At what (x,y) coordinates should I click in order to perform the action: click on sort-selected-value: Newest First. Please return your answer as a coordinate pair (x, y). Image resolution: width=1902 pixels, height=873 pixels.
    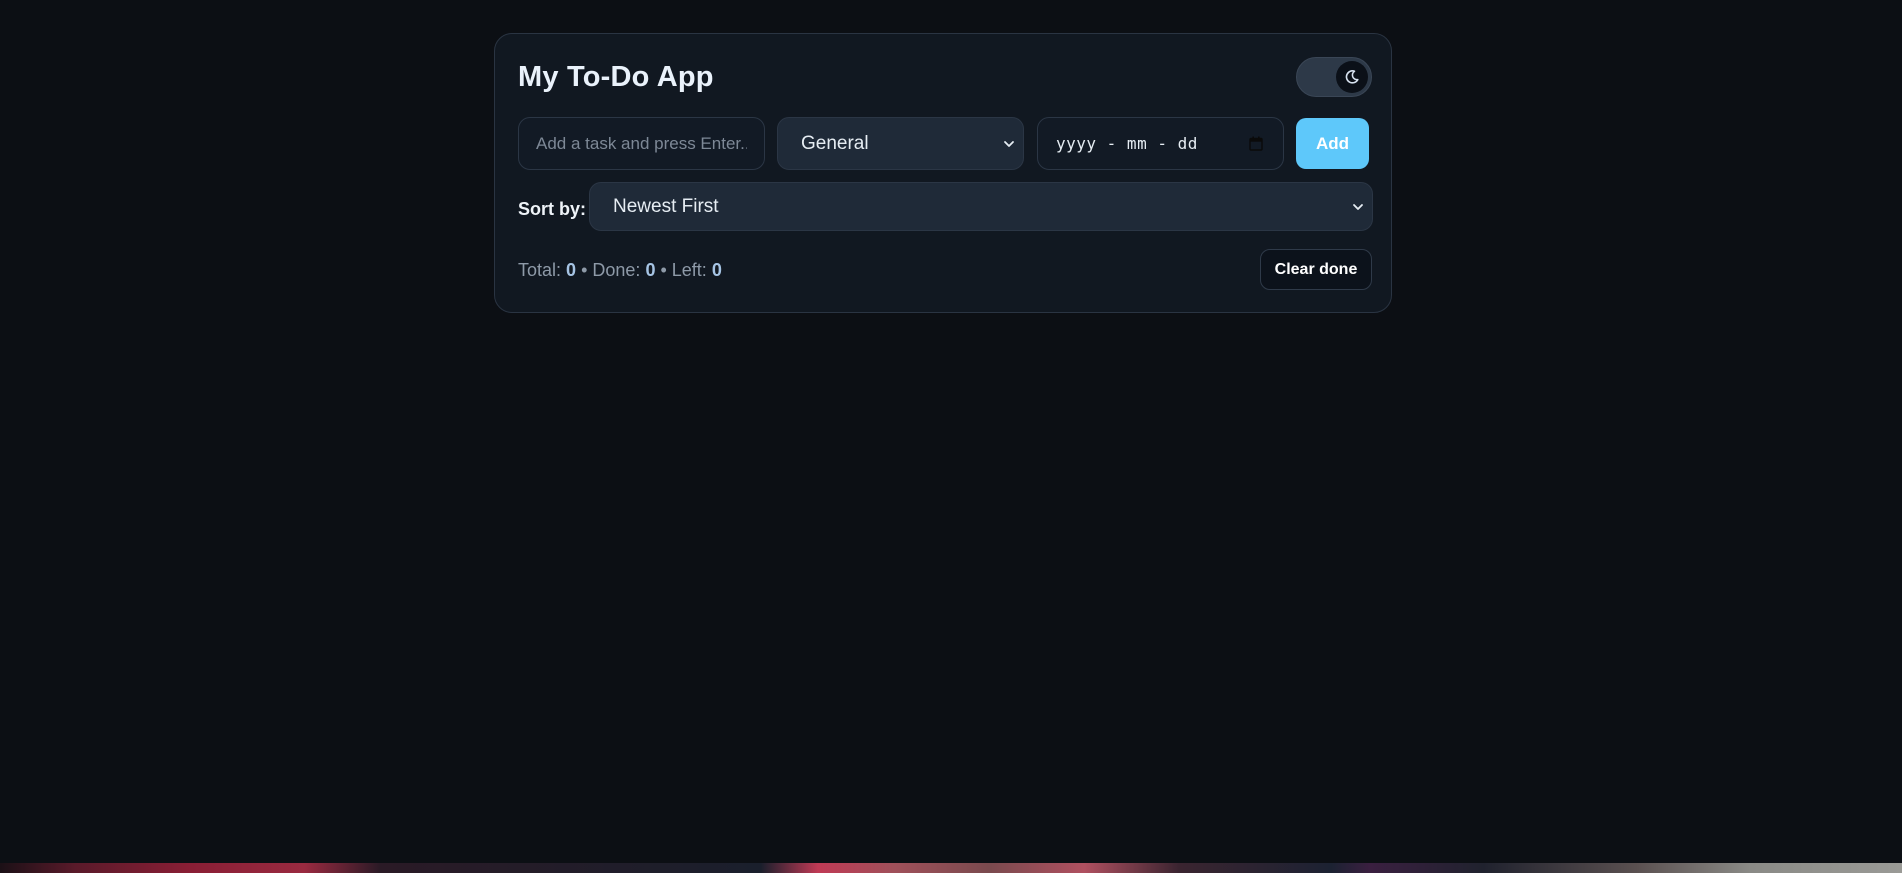
    Looking at the image, I should click on (666, 206).